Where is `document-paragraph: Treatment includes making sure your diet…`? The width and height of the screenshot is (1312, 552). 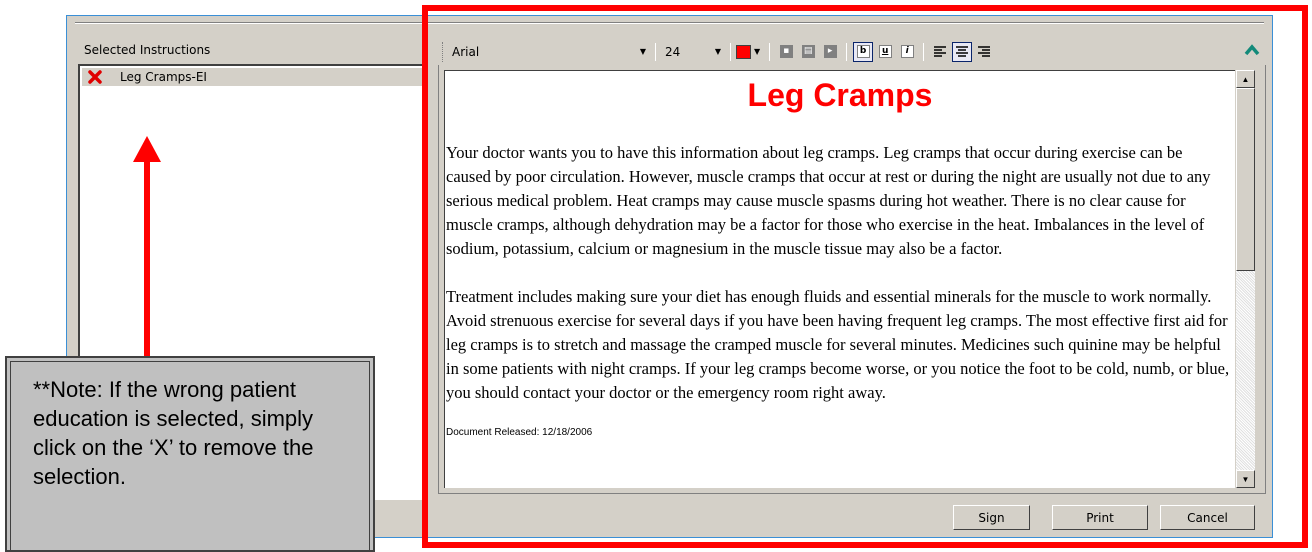
document-paragraph: Treatment includes making sure your diet… is located at coordinates (838, 344).